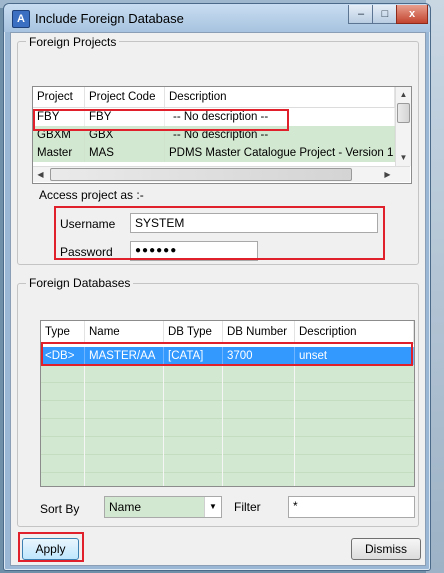 The image size is (444, 573). I want to click on table-row: GBXM GBX -- No description --, so click(222, 135).